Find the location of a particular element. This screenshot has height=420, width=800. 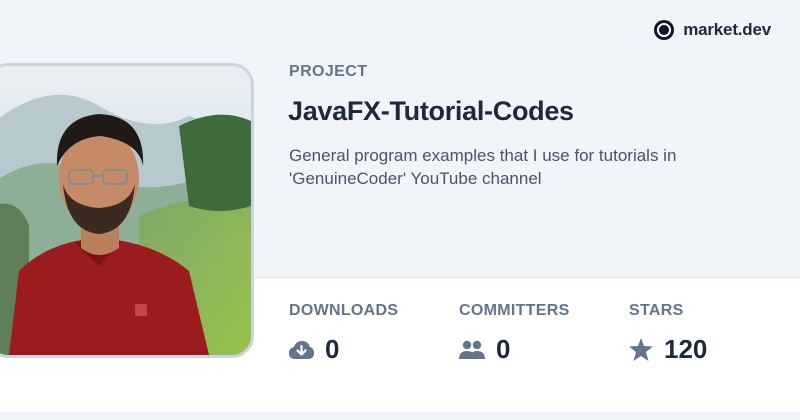

bottom-strip is located at coordinates (400, 416).